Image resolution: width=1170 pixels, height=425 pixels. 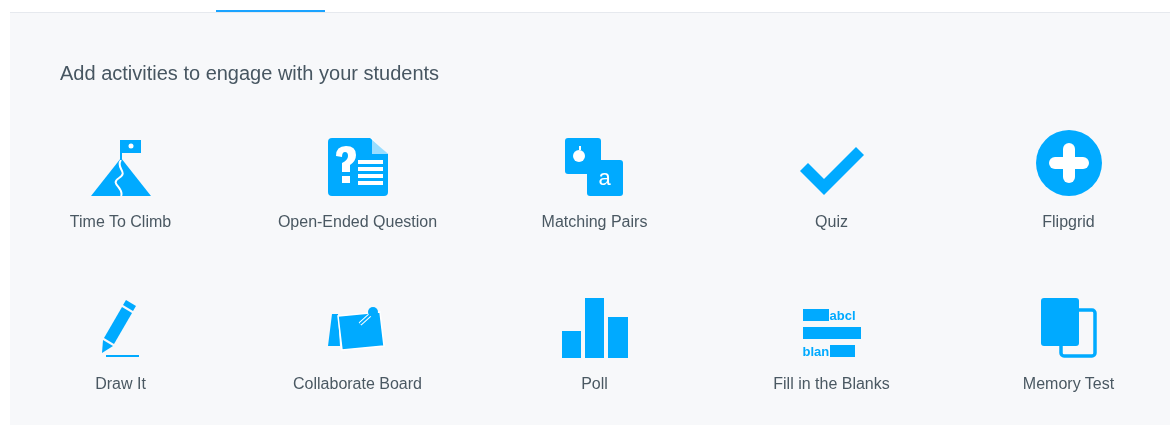 What do you see at coordinates (831, 198) in the screenshot?
I see `activity-tile: Quiz` at bounding box center [831, 198].